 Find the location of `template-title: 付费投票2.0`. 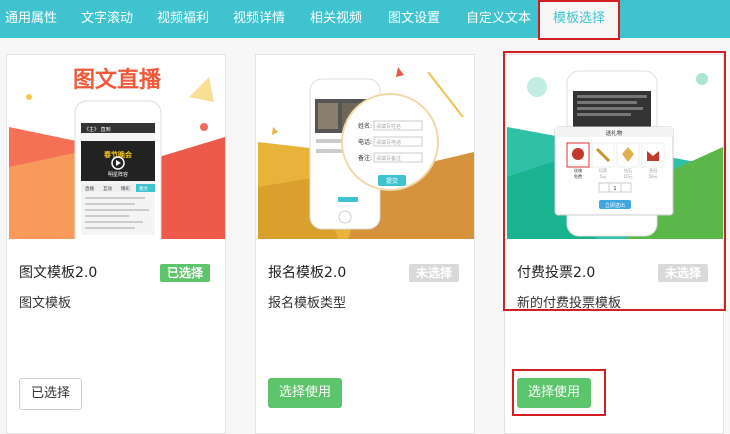

template-title: 付费投票2.0 is located at coordinates (556, 273).